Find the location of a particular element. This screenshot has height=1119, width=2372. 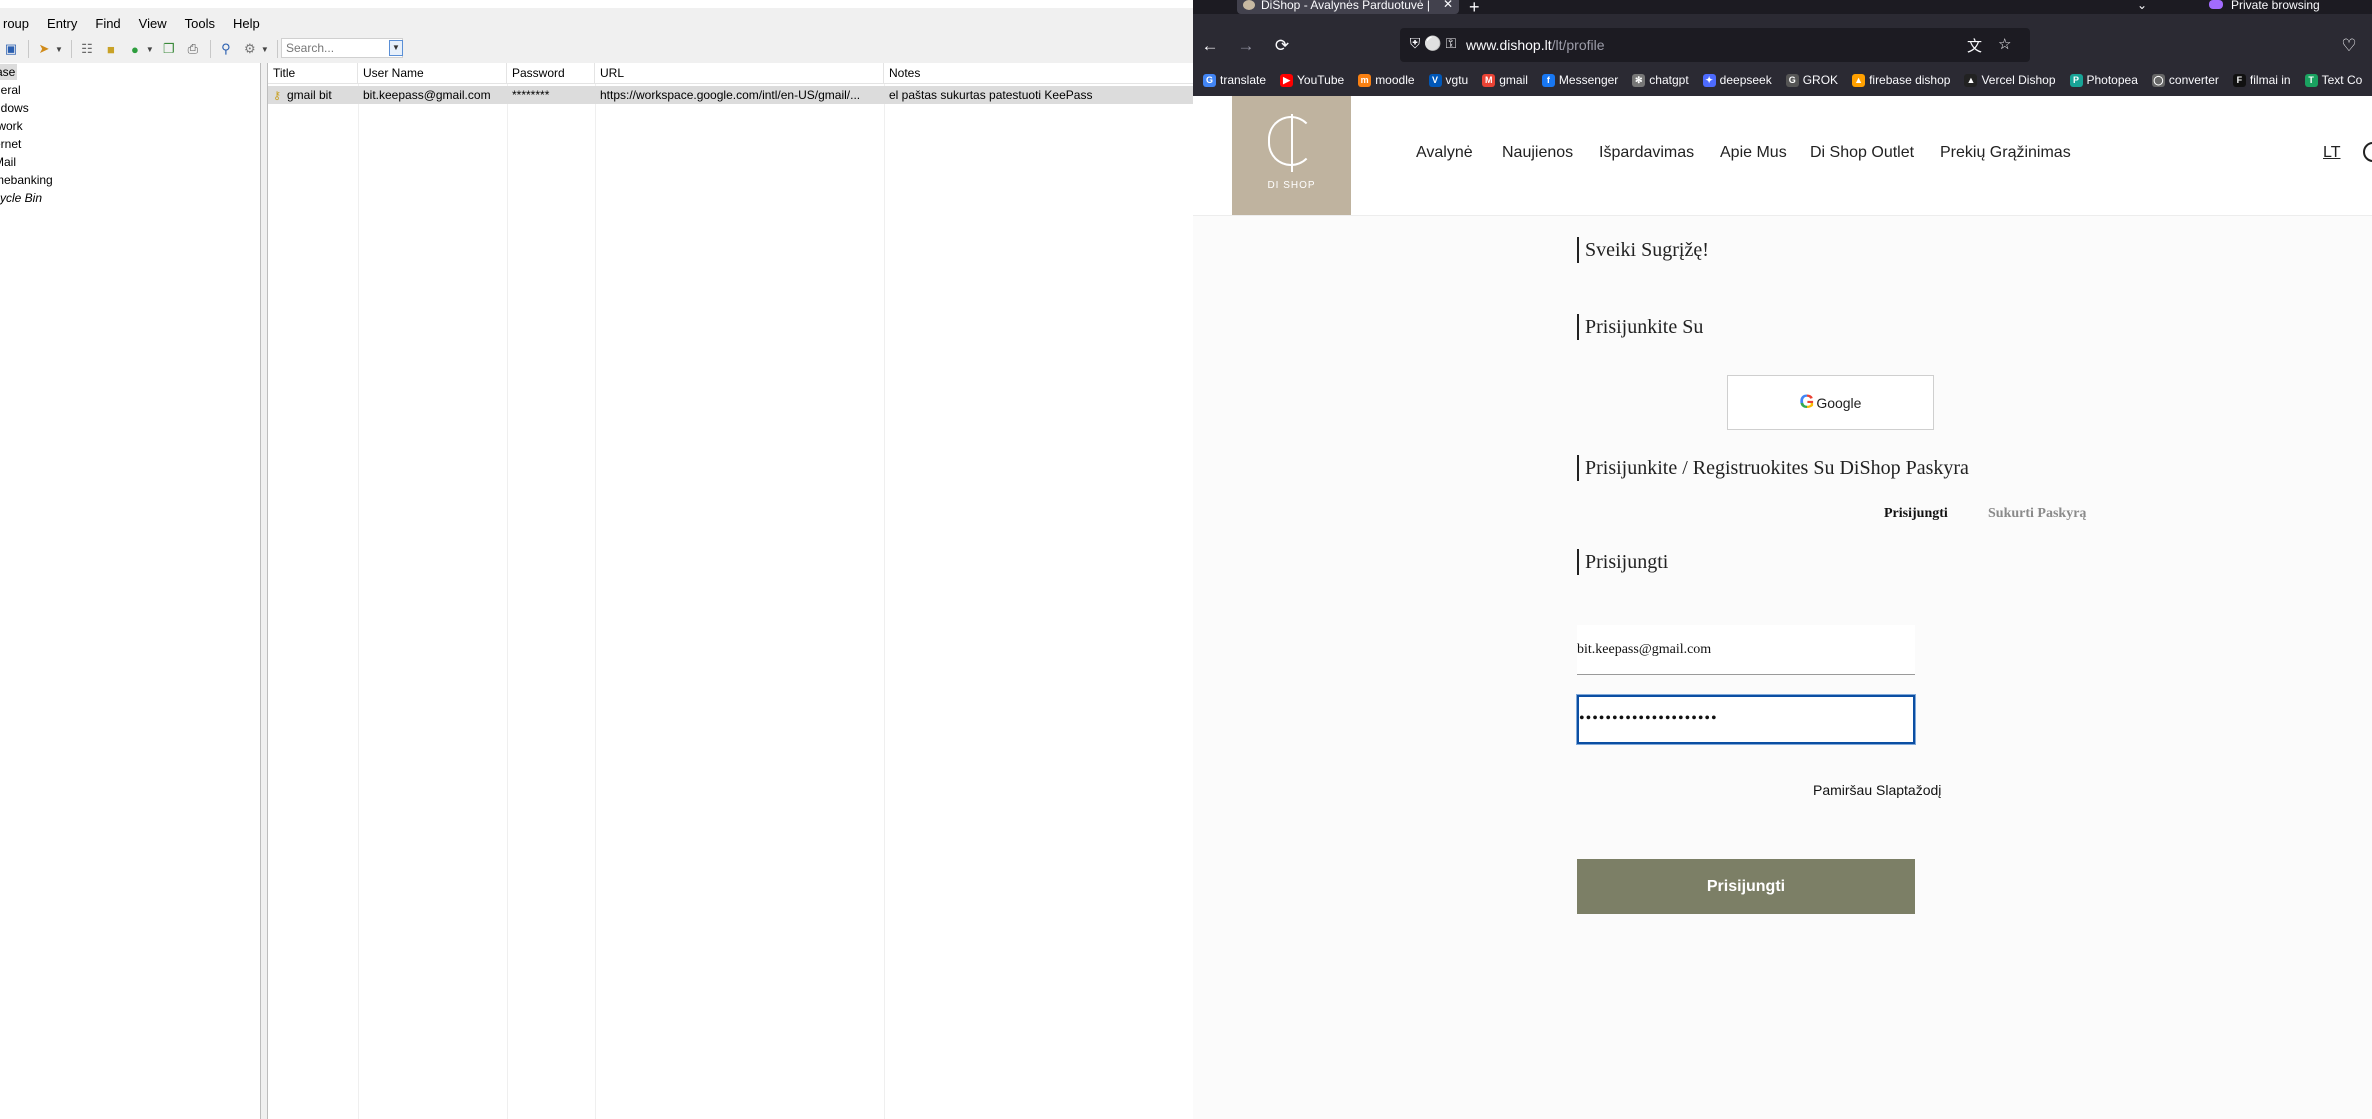

lock-icon: ⚪ is located at coordinates (1433, 43).